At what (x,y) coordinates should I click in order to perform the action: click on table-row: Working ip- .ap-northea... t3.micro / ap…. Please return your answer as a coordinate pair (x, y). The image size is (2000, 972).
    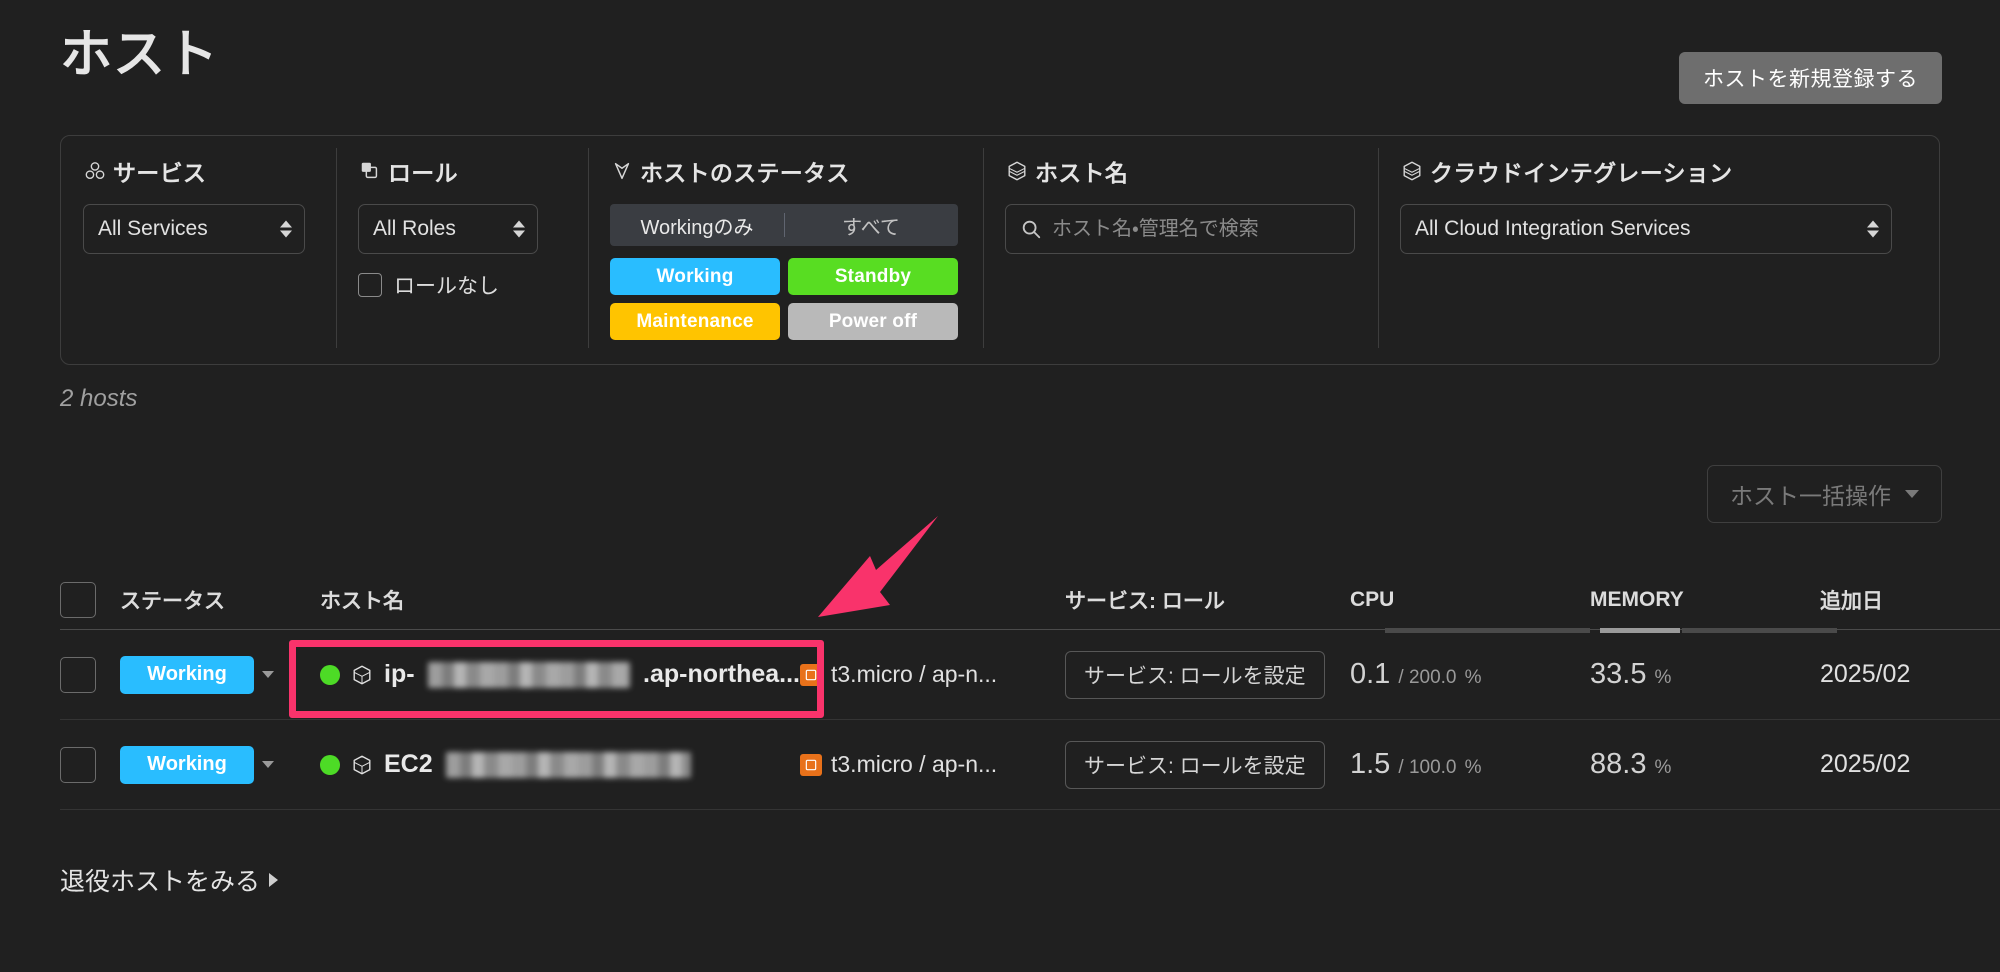
    Looking at the image, I should click on (1030, 675).